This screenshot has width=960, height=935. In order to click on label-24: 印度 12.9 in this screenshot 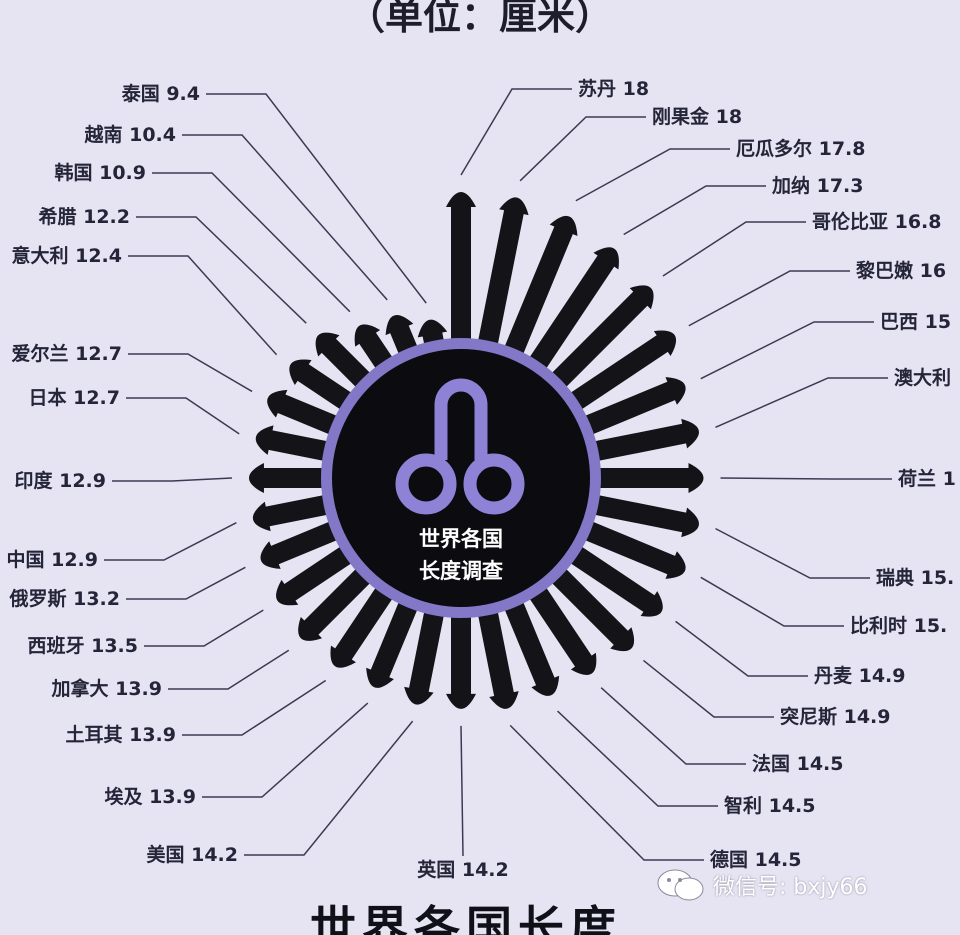, I will do `click(61, 480)`.